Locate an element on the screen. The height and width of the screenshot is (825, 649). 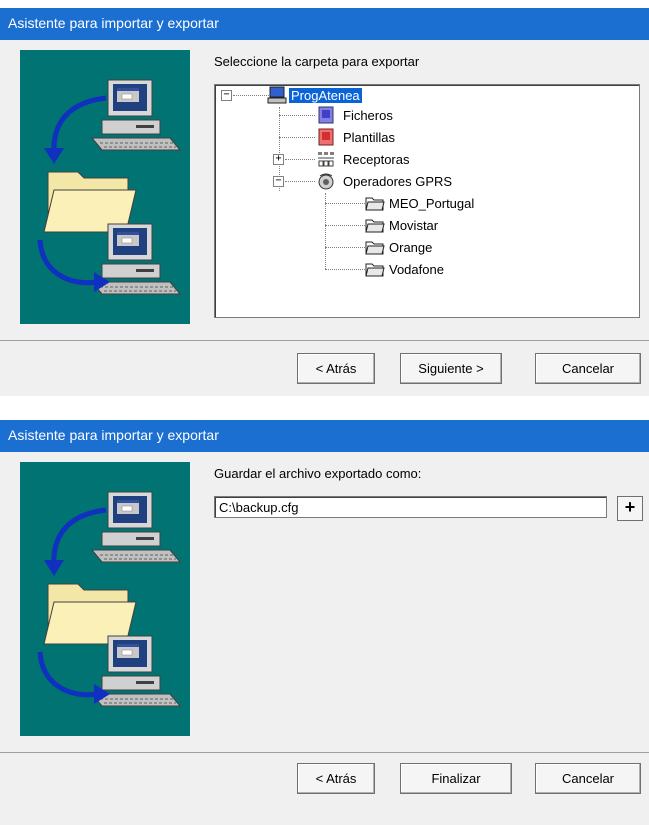
tree-collapse-toggle-root: − is located at coordinates (226, 95).